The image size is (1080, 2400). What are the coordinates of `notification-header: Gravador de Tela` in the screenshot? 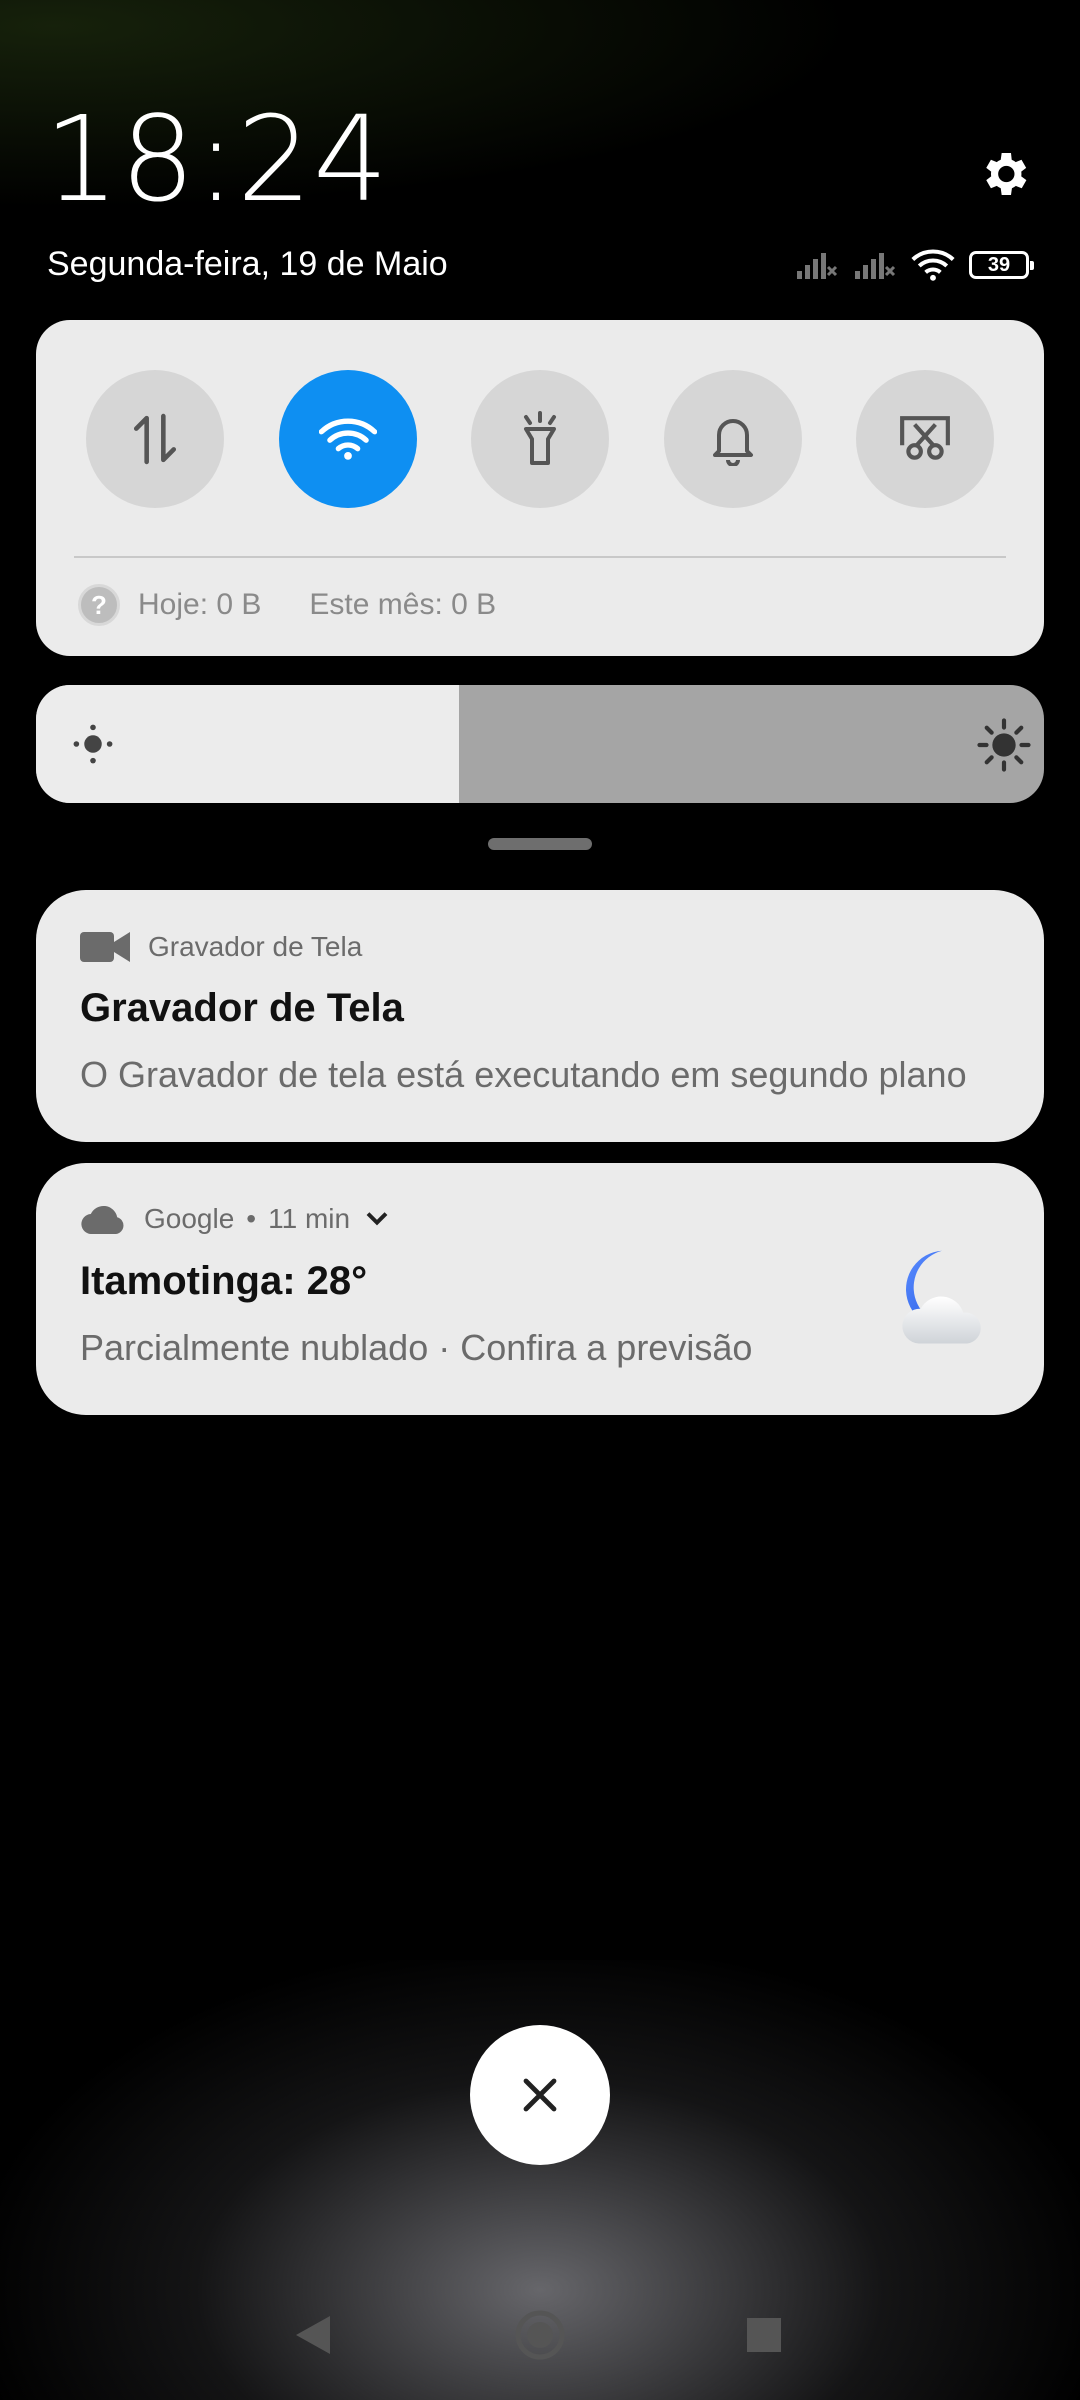 It's located at (221, 947).